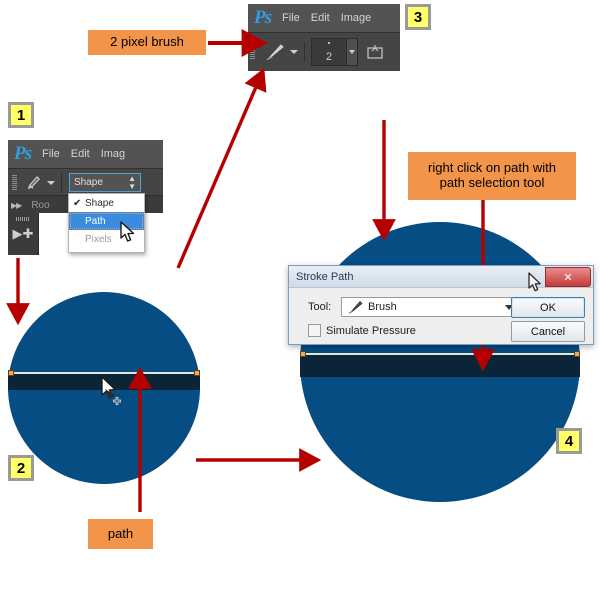 This screenshot has width=600, height=600. What do you see at coordinates (356, 18) in the screenshot?
I see `menu-item-image-3: Image` at bounding box center [356, 18].